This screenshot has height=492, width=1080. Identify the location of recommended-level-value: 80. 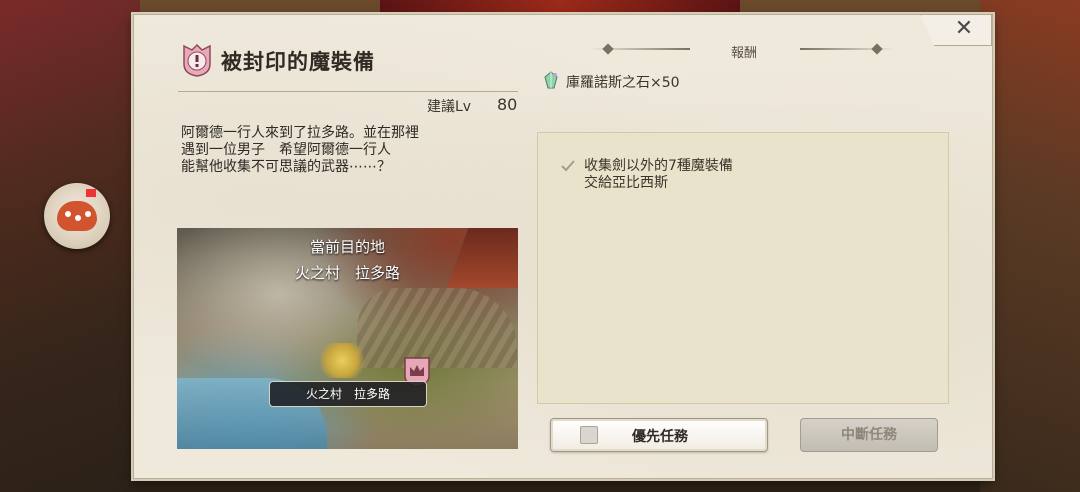
(507, 104).